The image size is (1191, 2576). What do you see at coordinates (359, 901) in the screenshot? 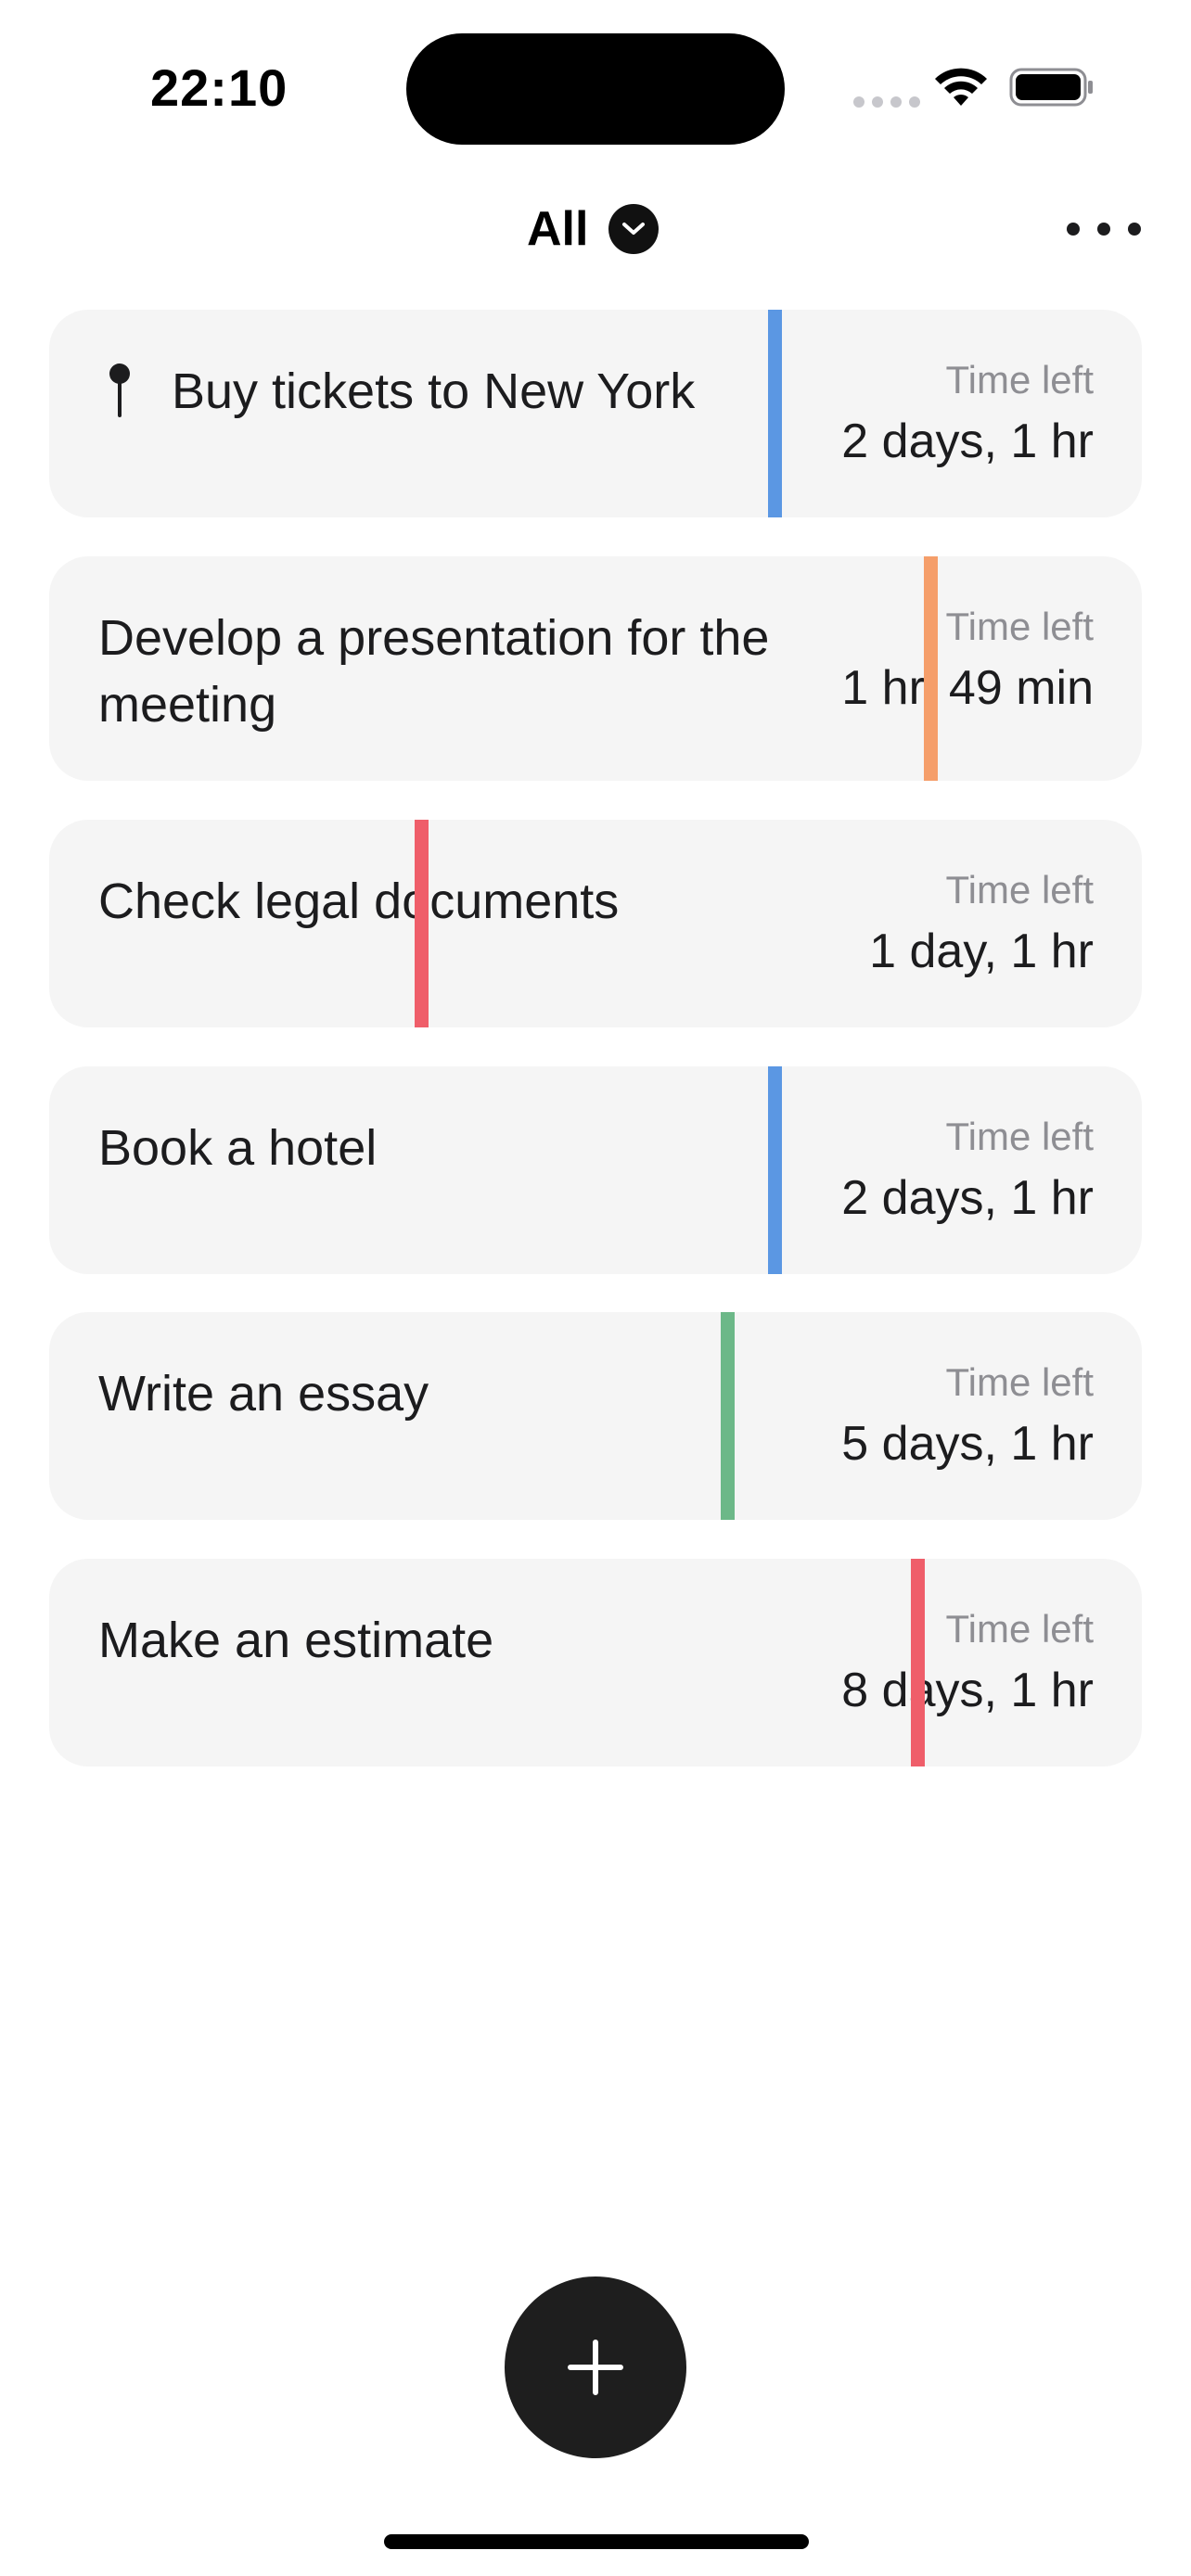
I see `task-title: Check legal documents` at bounding box center [359, 901].